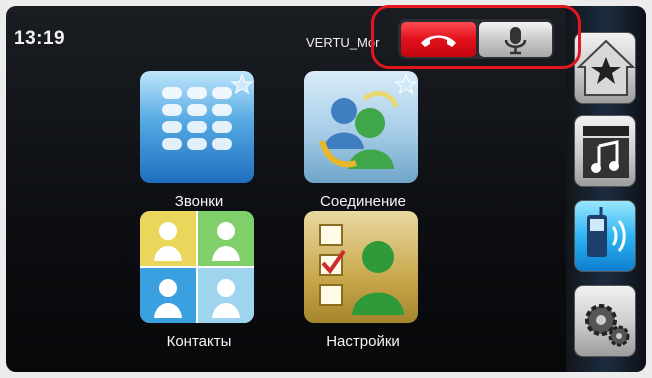 Image resolution: width=652 pixels, height=378 pixels. I want to click on app-connection-label: Соединение, so click(363, 201).